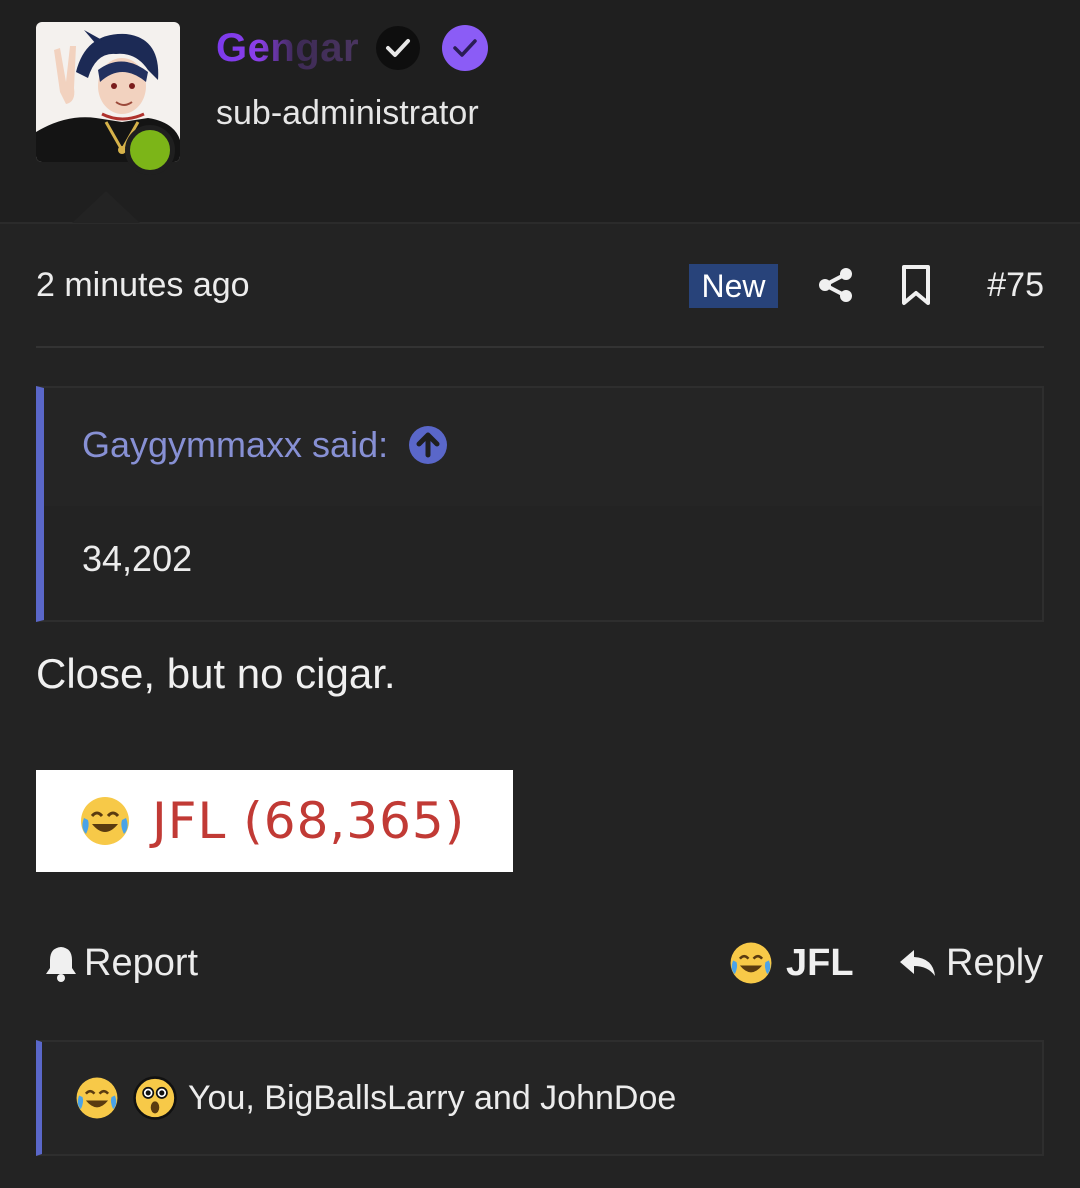  Describe the element at coordinates (465, 48) in the screenshot. I see `verified-badge-icon` at that location.